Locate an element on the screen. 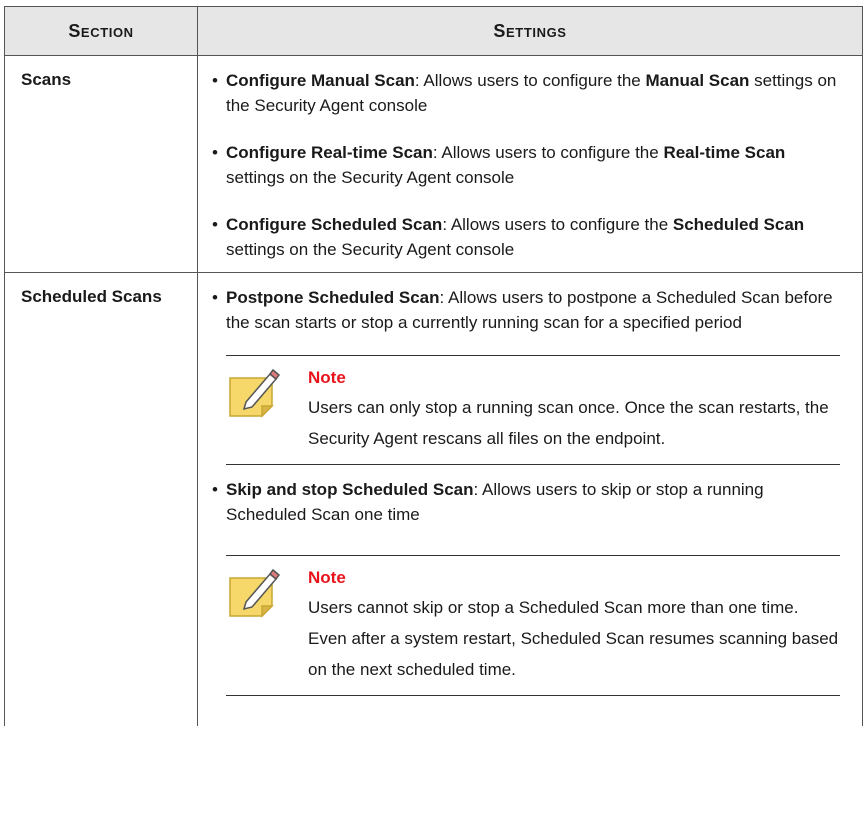  entry-title: Configure Scheduled Scan is located at coordinates (334, 224).